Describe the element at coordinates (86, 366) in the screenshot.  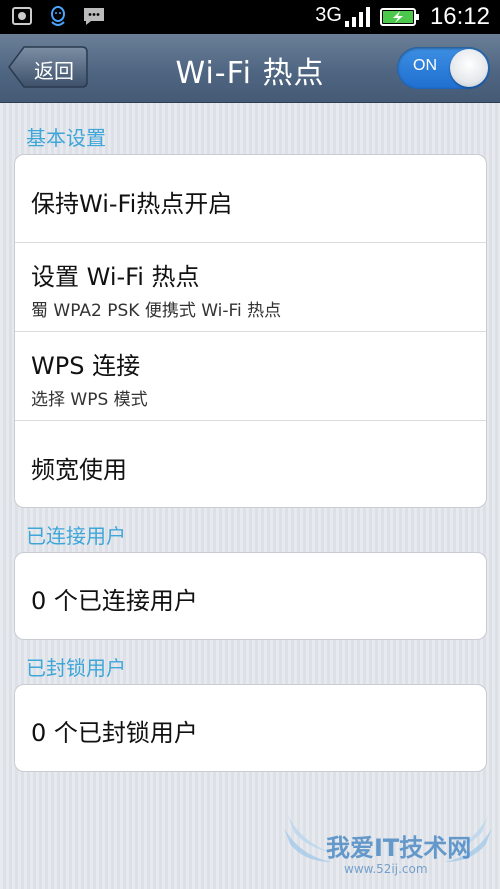
I see `list-item-title: WPS 连接` at that location.